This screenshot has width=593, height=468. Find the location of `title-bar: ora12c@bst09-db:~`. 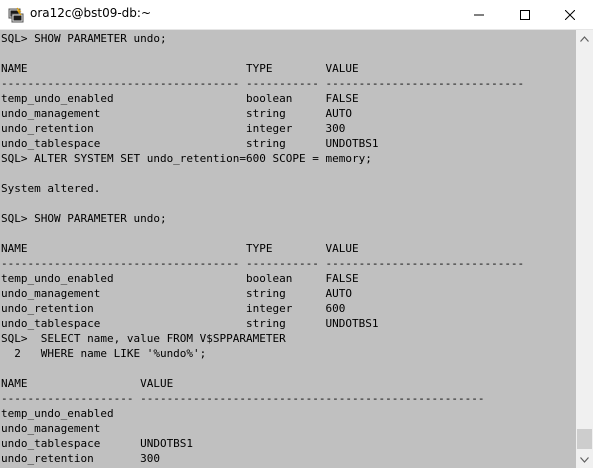

title-bar: ora12c@bst09-db:~ is located at coordinates (296, 15).